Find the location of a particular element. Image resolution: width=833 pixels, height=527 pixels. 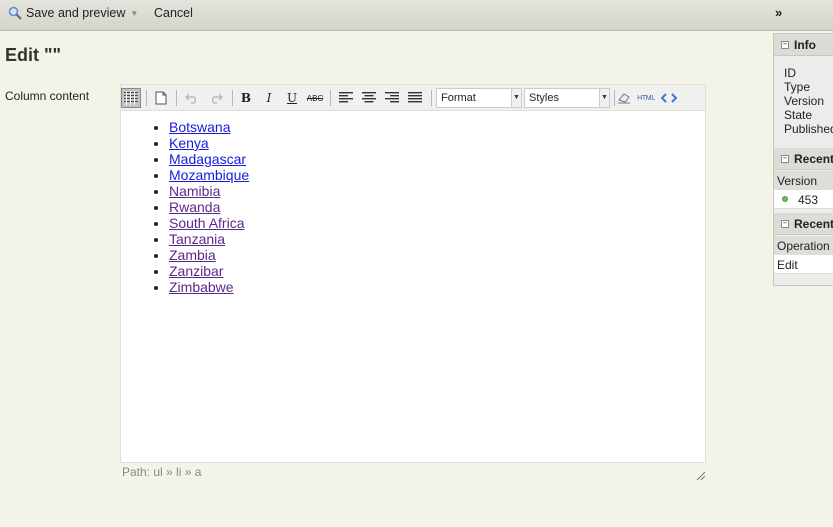

version-column-label: Version is located at coordinates (797, 181).